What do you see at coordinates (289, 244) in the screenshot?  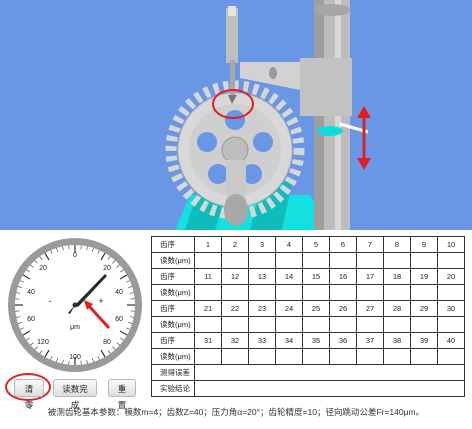 I see `tooth-number-cell: 4` at bounding box center [289, 244].